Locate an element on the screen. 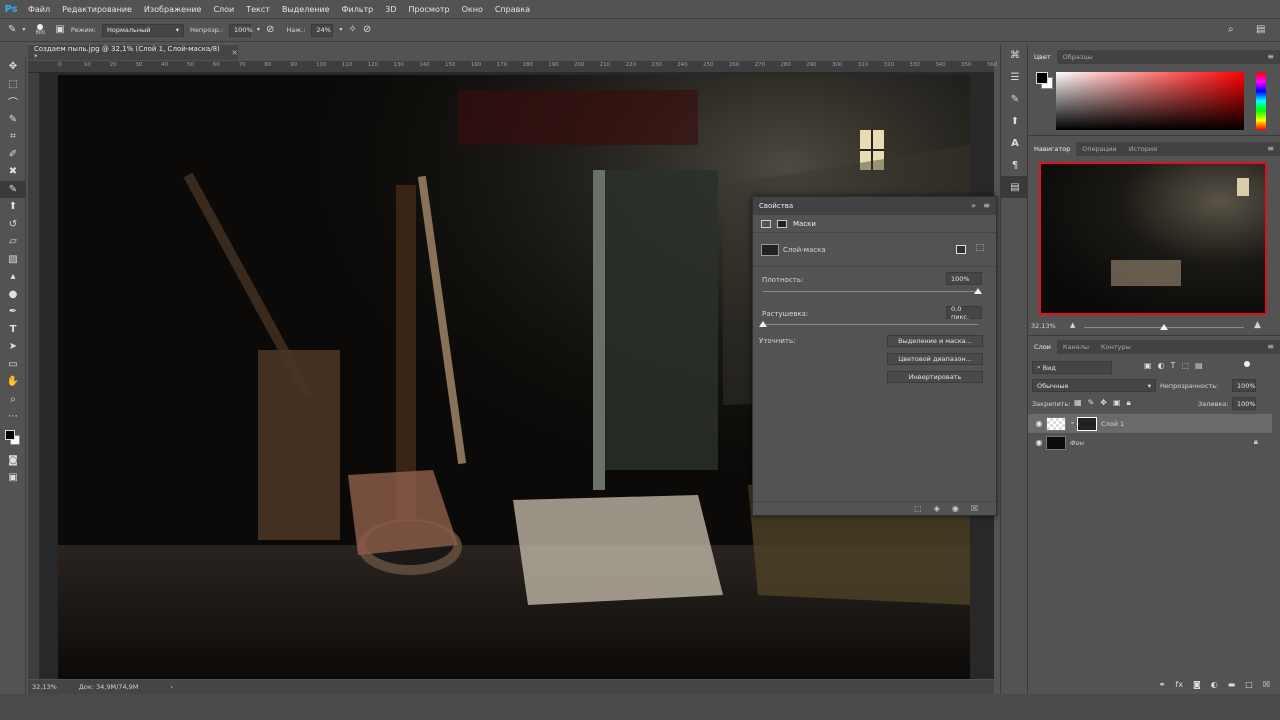 The height and width of the screenshot is (720, 1280). delete-mask-icon: ☒ is located at coordinates (974, 508).